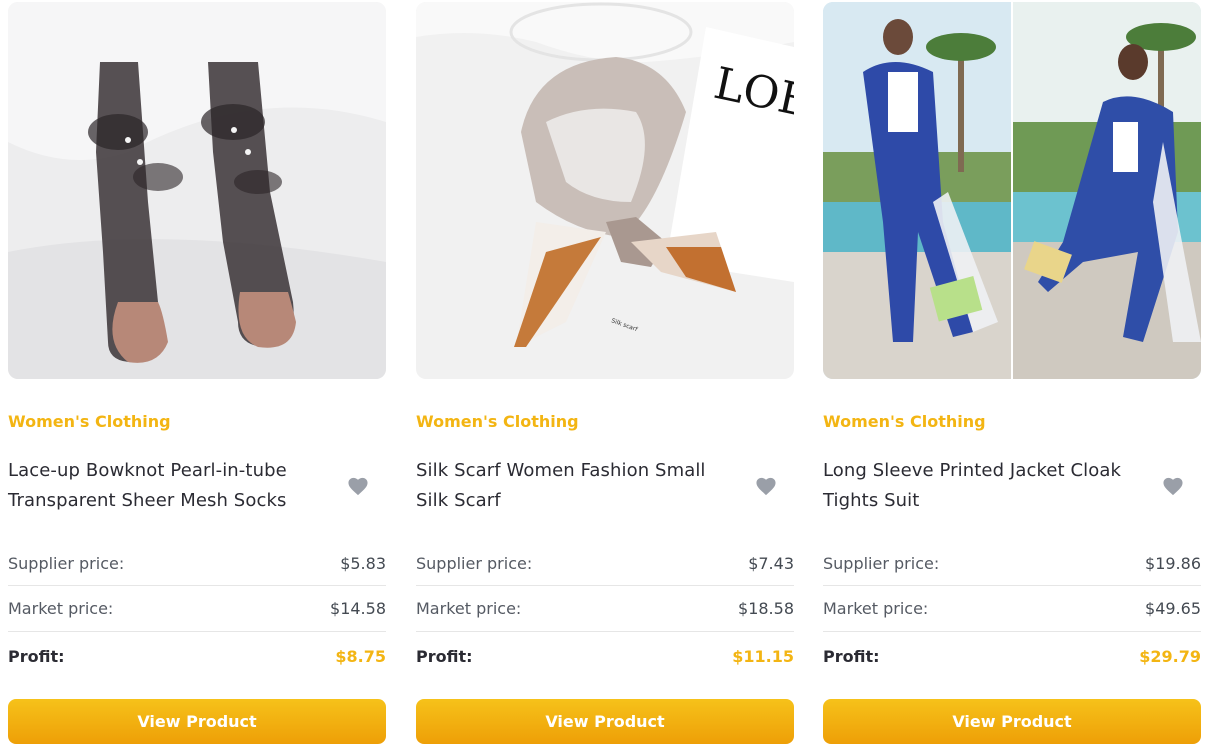  I want to click on profit-row: Profit: $29.79, so click(1012, 656).